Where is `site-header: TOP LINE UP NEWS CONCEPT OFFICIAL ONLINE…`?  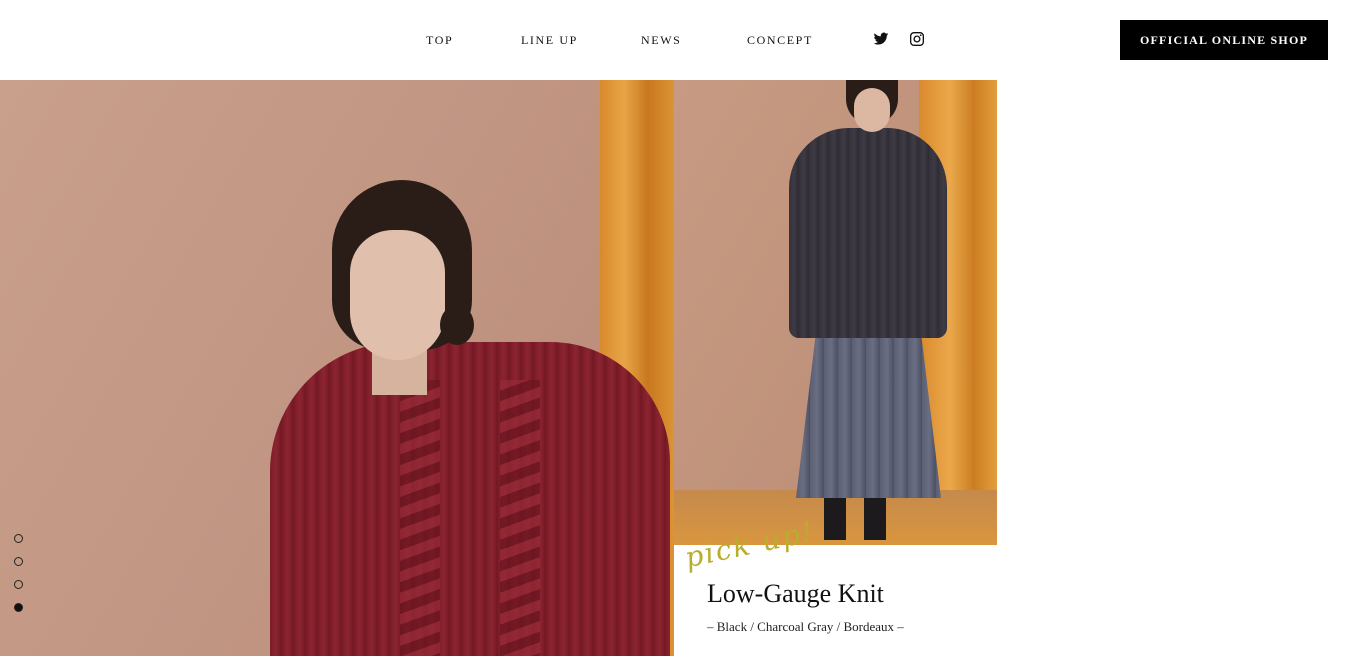
site-header: TOP LINE UP NEWS CONCEPT OFFICIAL ONLINE… is located at coordinates (673, 40).